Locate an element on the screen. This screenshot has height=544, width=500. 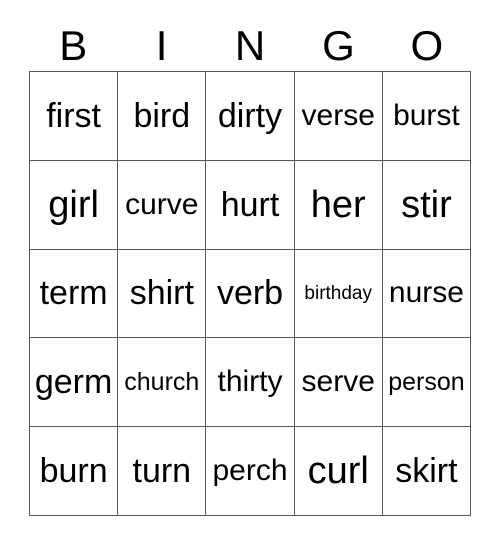
bingo-cell-word: thirty is located at coordinates (250, 382).